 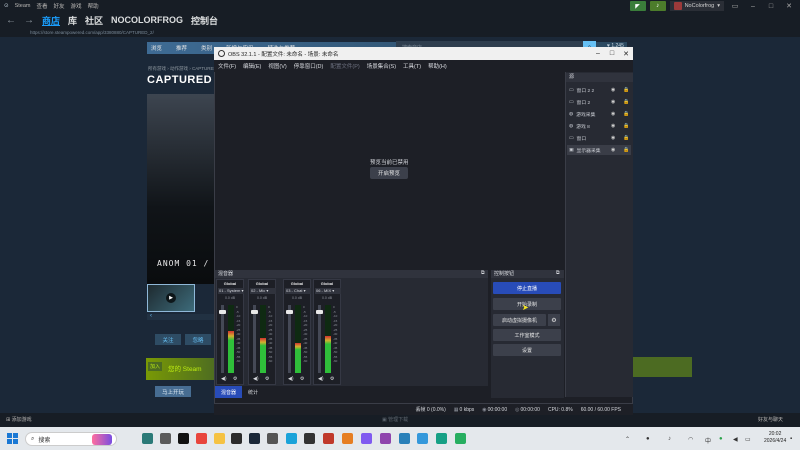 I want to click on enable-preview-button: 开启预览, so click(x=389, y=173).